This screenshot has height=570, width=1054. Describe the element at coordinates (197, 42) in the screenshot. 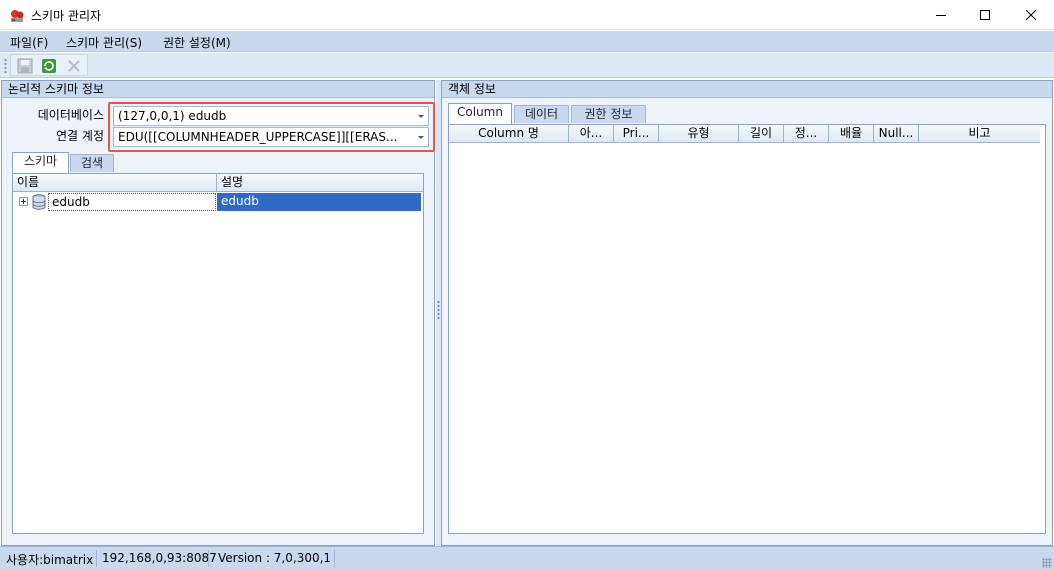

I see `menu-permission-settings: 권한 설정(M)` at that location.